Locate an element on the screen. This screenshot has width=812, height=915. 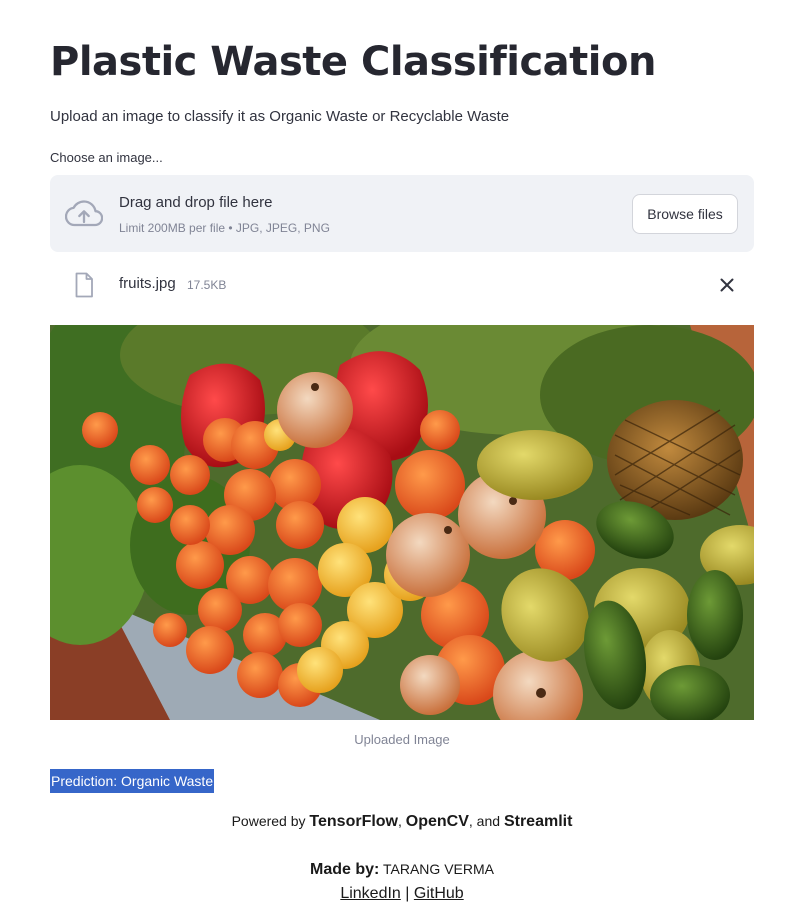
drag-drop-text: Drag and drop file here is located at coordinates (196, 202).